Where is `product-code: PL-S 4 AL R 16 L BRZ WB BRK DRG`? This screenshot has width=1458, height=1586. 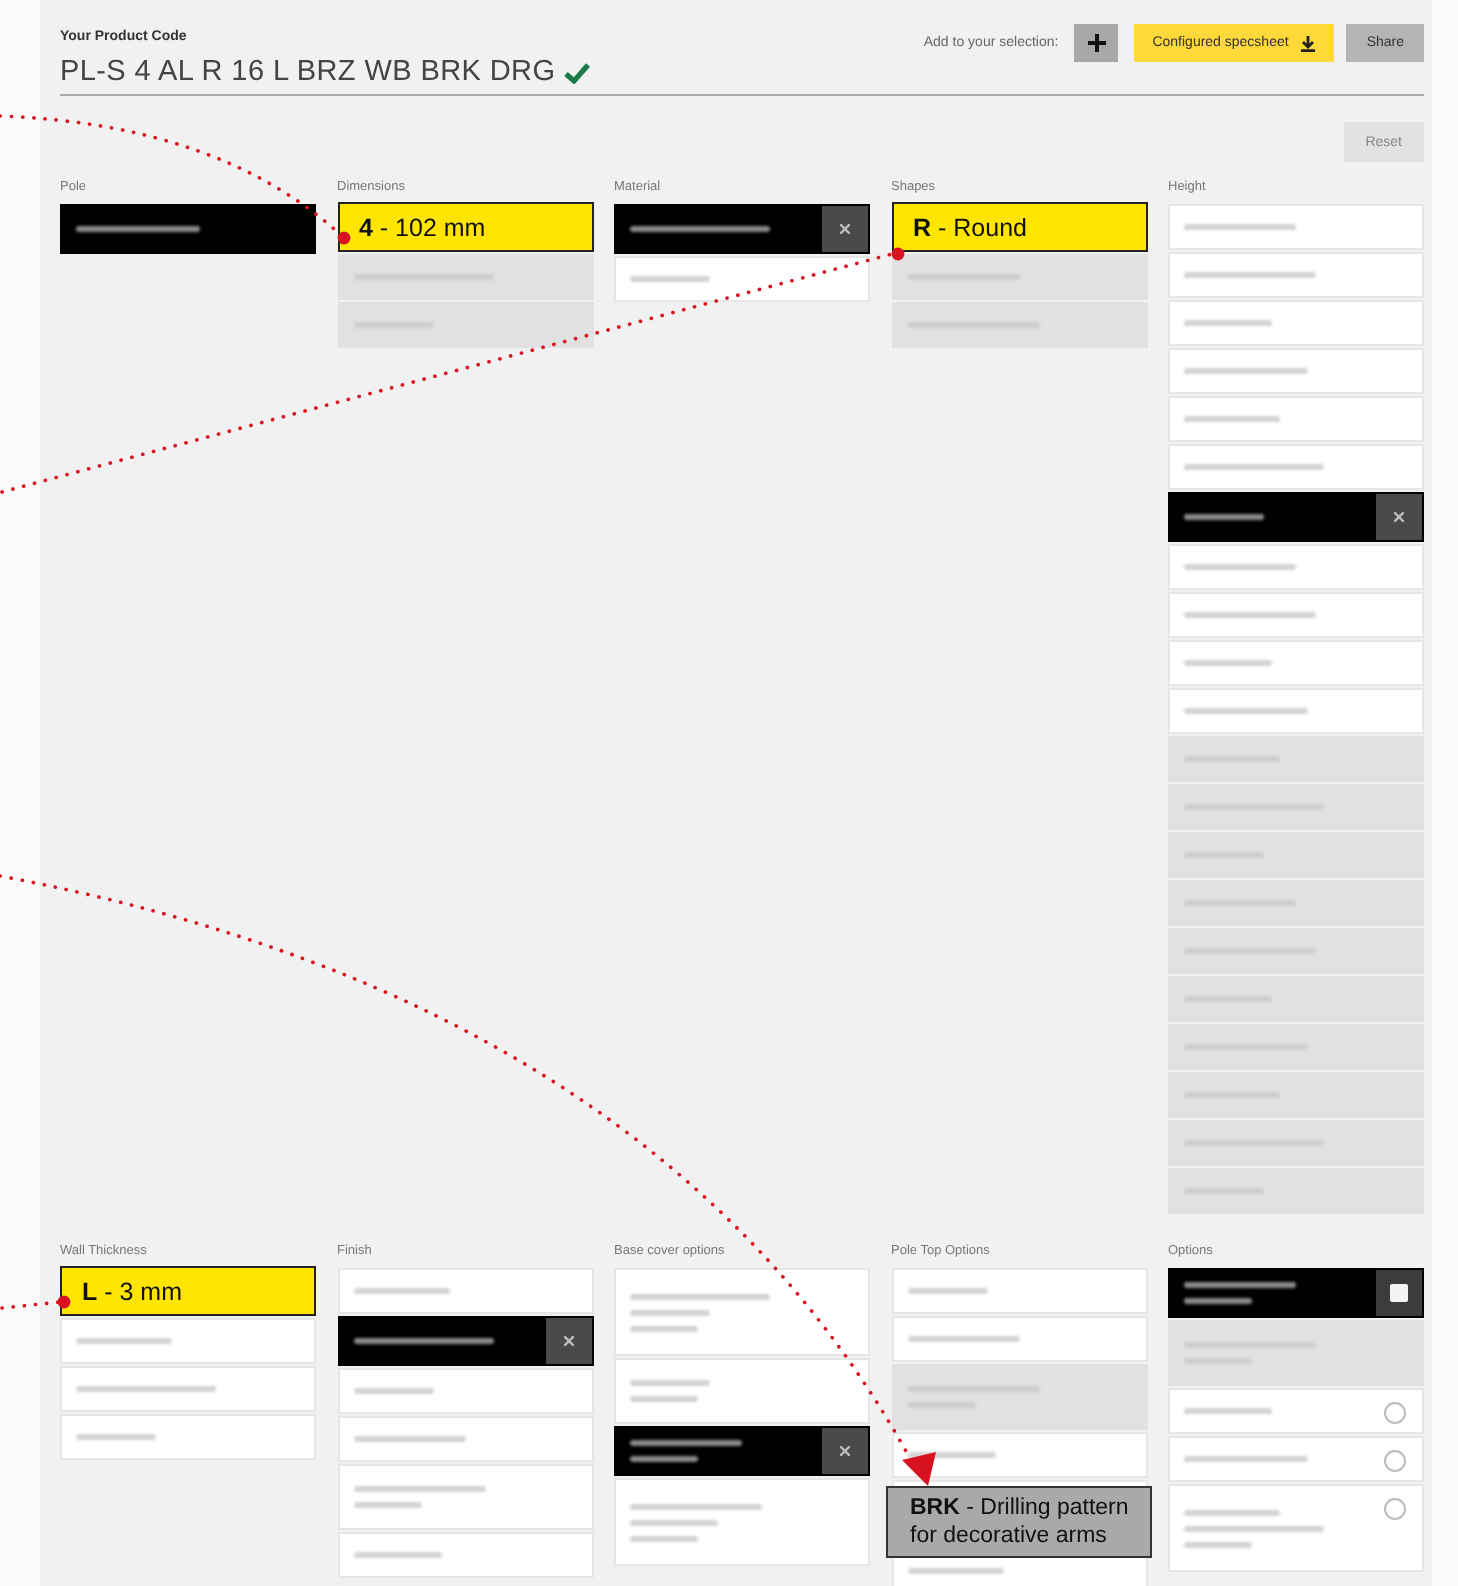
product-code: PL-S 4 AL R 16 L BRZ WB BRK DRG is located at coordinates (308, 72).